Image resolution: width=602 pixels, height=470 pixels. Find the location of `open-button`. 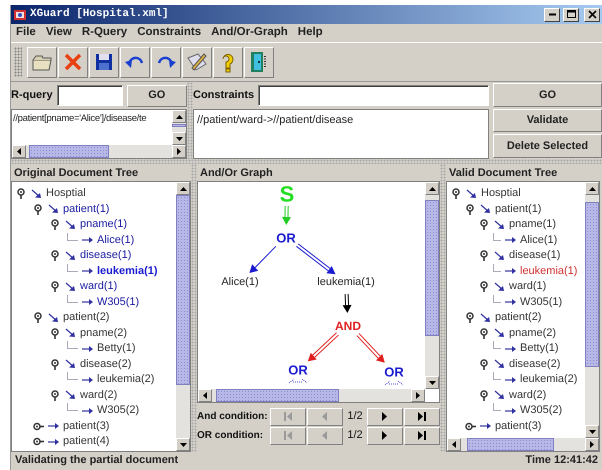

open-button is located at coordinates (42, 62).